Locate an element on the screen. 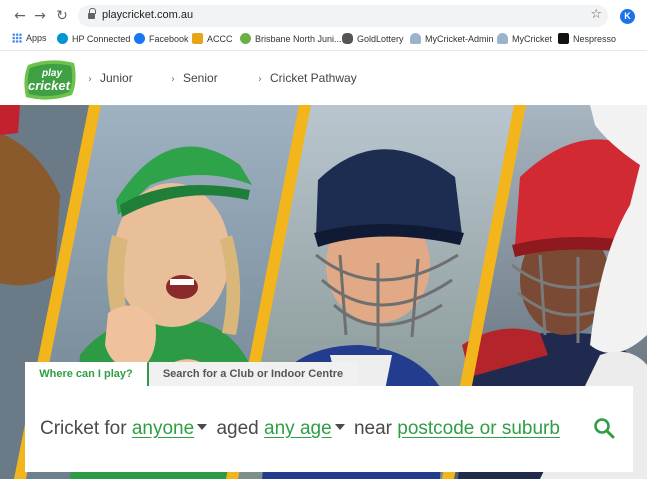 The image size is (647, 479). age-dropdown: any age is located at coordinates (298, 428).